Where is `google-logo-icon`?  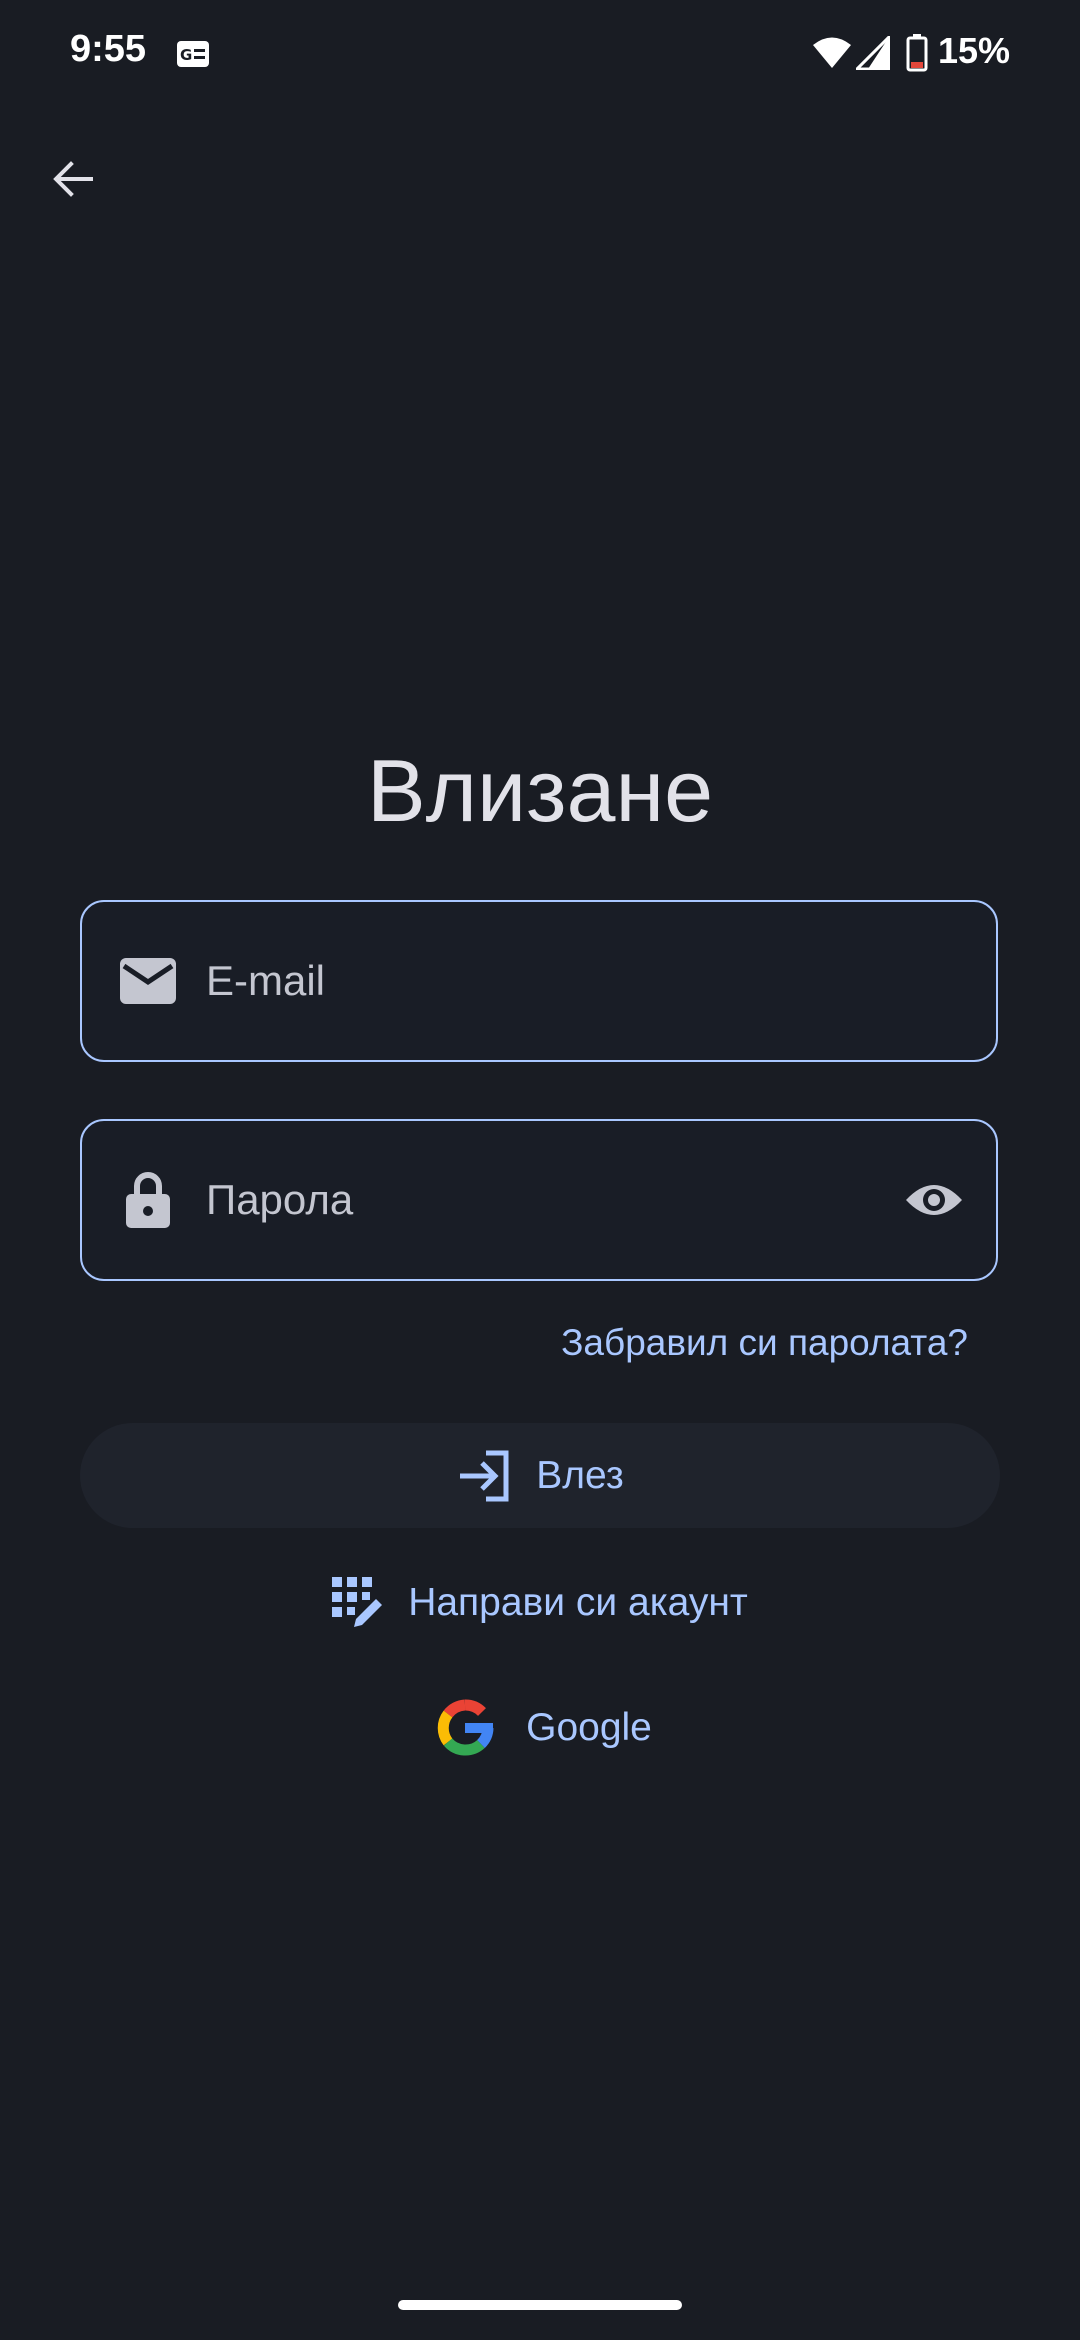
google-logo-icon is located at coordinates (465, 1728).